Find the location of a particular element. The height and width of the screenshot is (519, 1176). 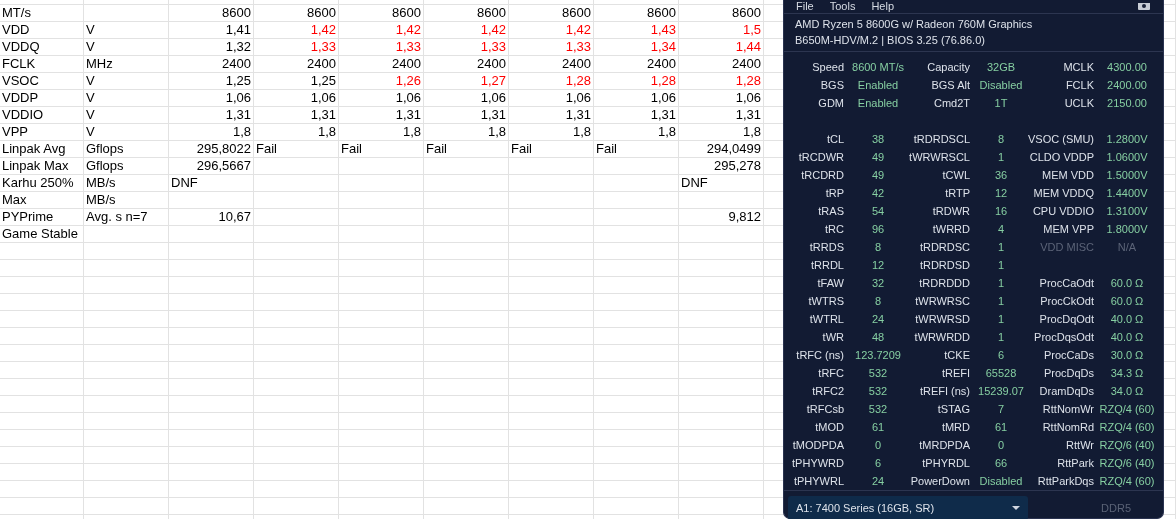

timing-label: tRDRDSCL is located at coordinates (941, 139).